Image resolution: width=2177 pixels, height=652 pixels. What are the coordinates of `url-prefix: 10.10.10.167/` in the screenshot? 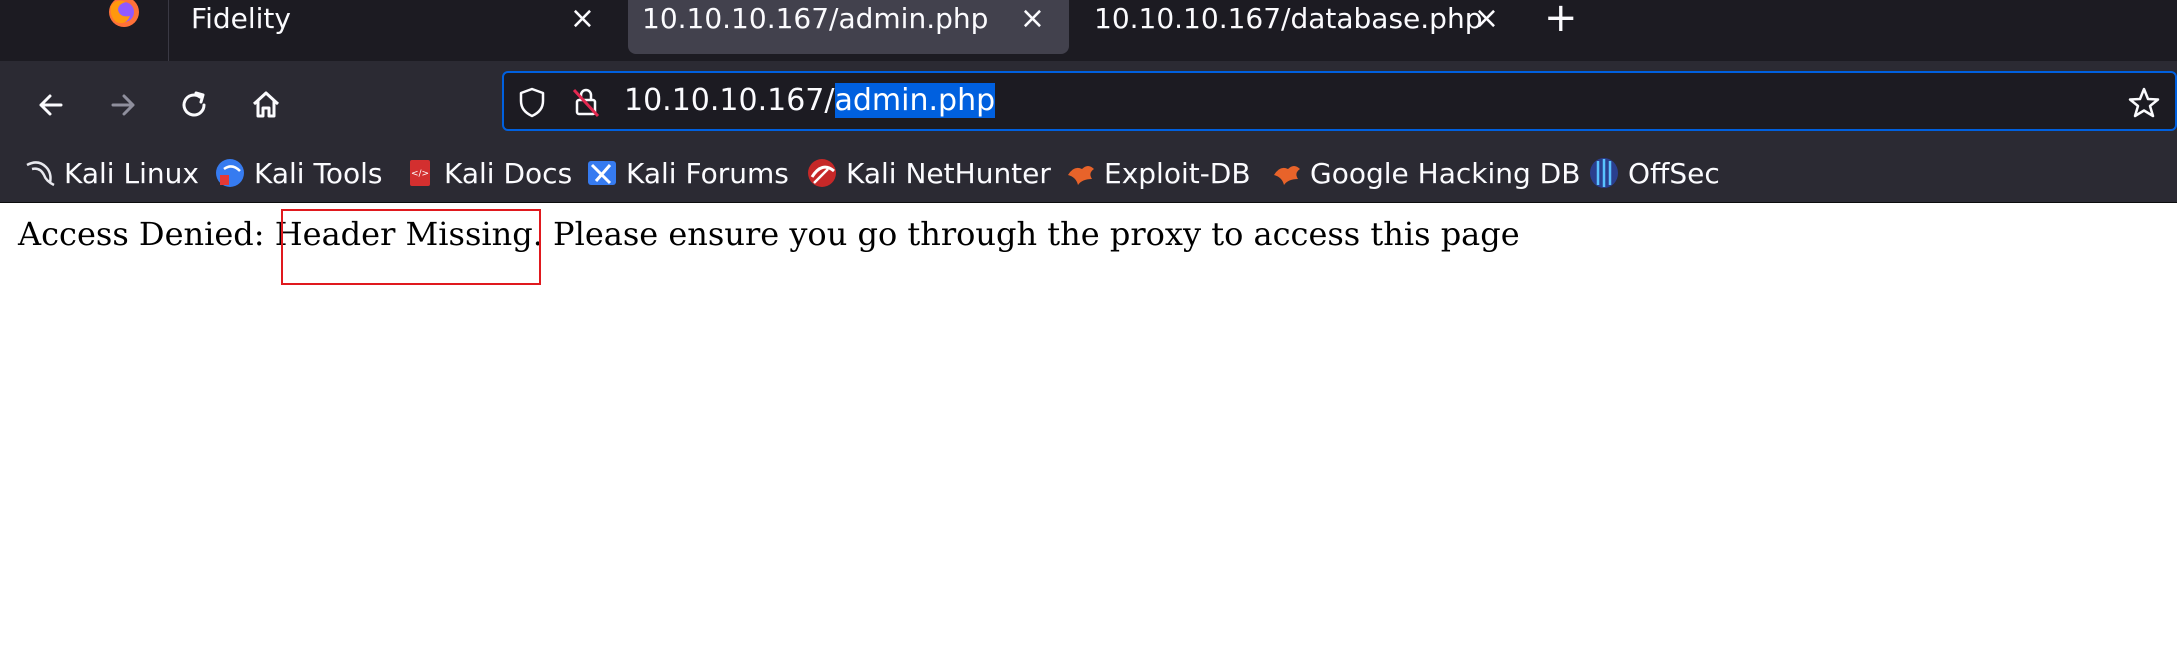 It's located at (729, 100).